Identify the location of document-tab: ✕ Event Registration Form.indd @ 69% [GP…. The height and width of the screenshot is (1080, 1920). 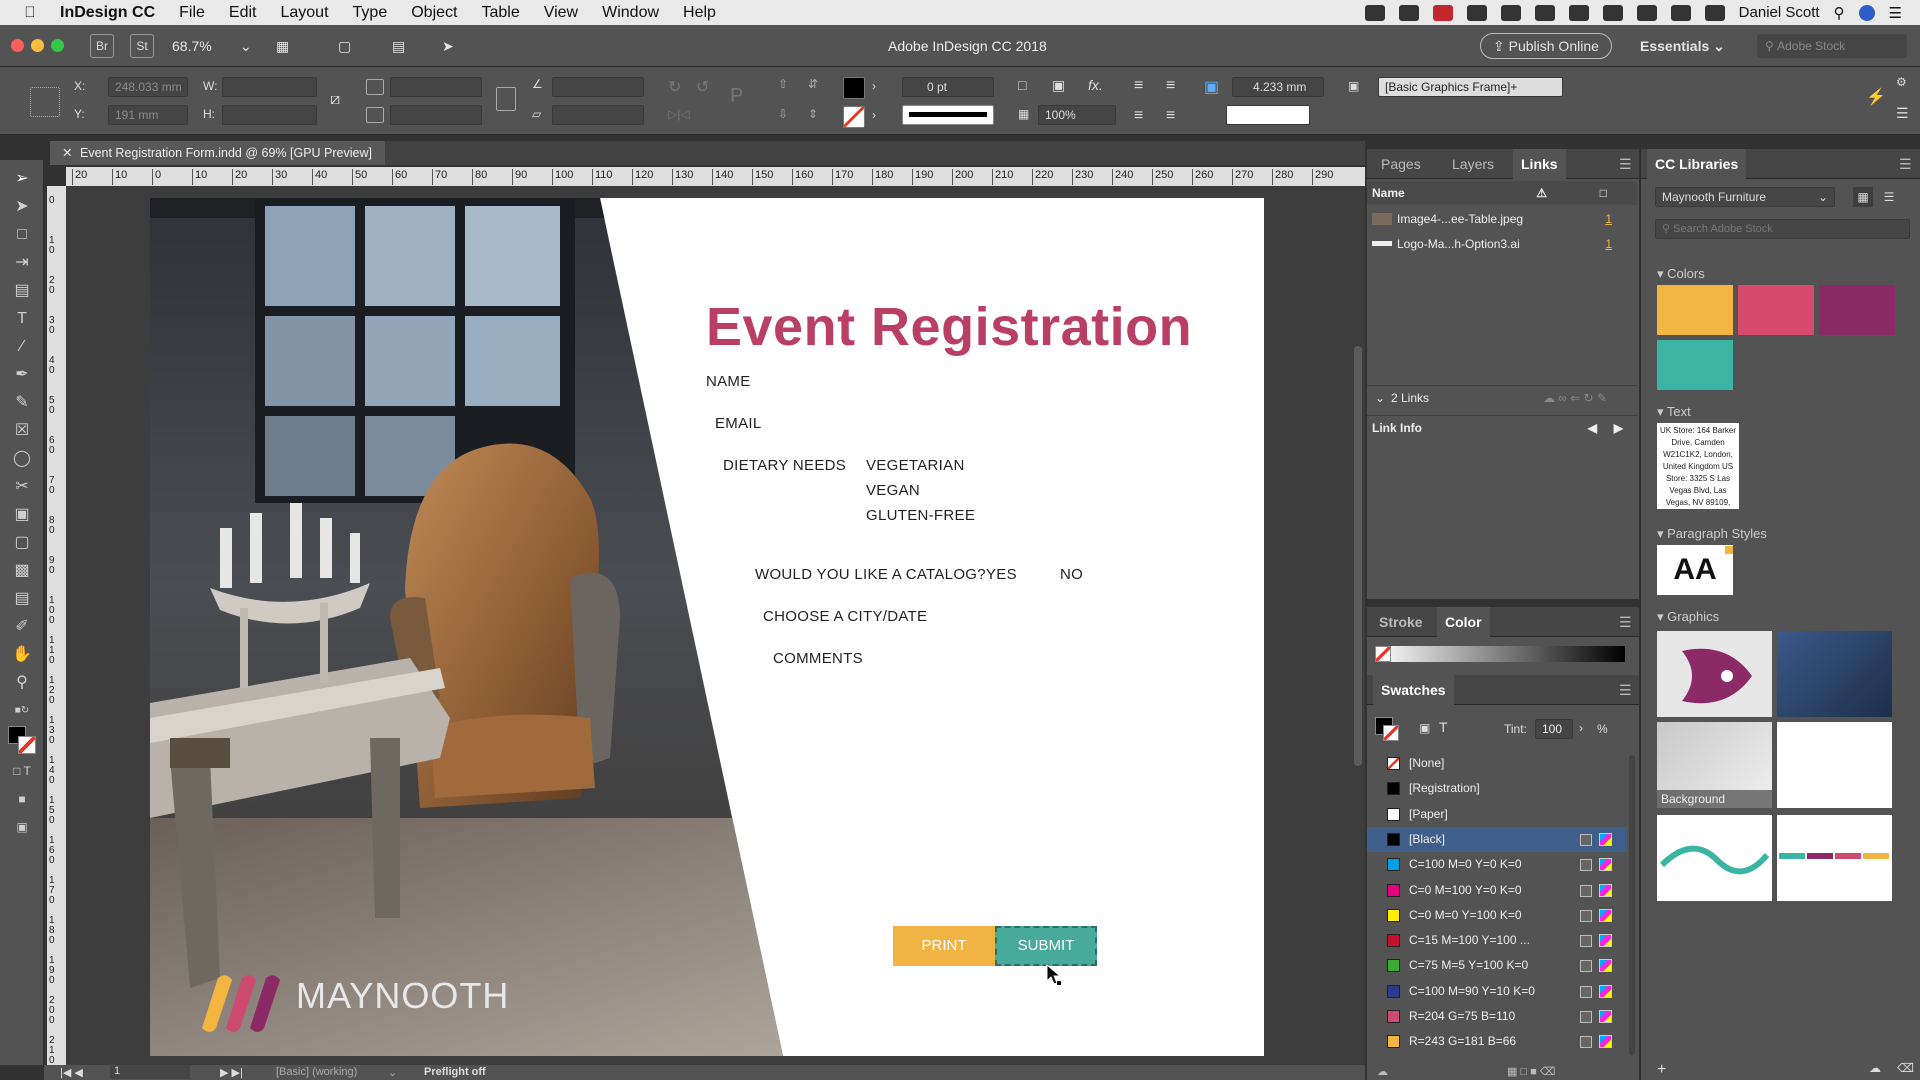
(217, 153).